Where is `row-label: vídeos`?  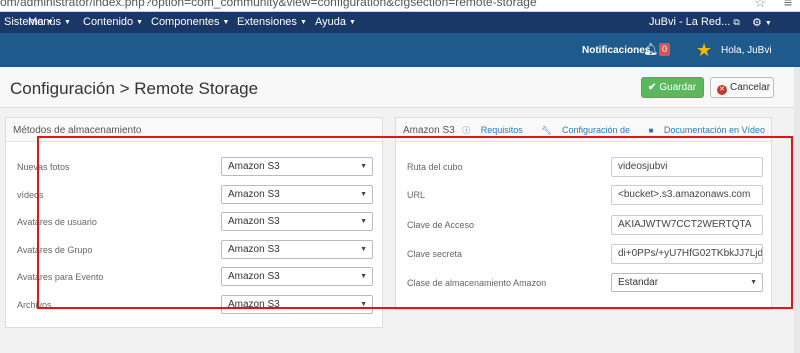
row-label: vídeos is located at coordinates (30, 195).